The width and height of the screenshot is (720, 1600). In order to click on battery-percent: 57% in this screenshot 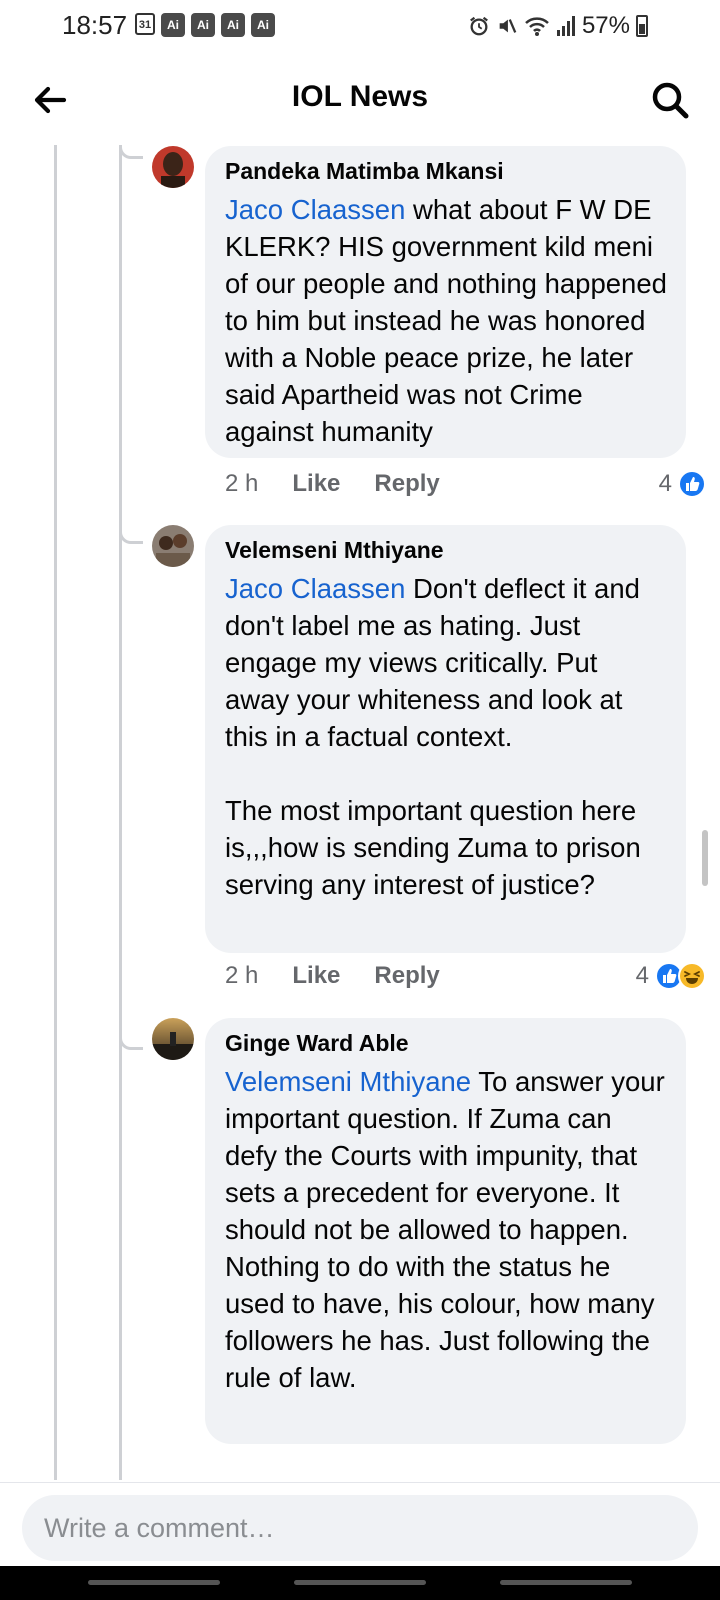, I will do `click(605, 25)`.